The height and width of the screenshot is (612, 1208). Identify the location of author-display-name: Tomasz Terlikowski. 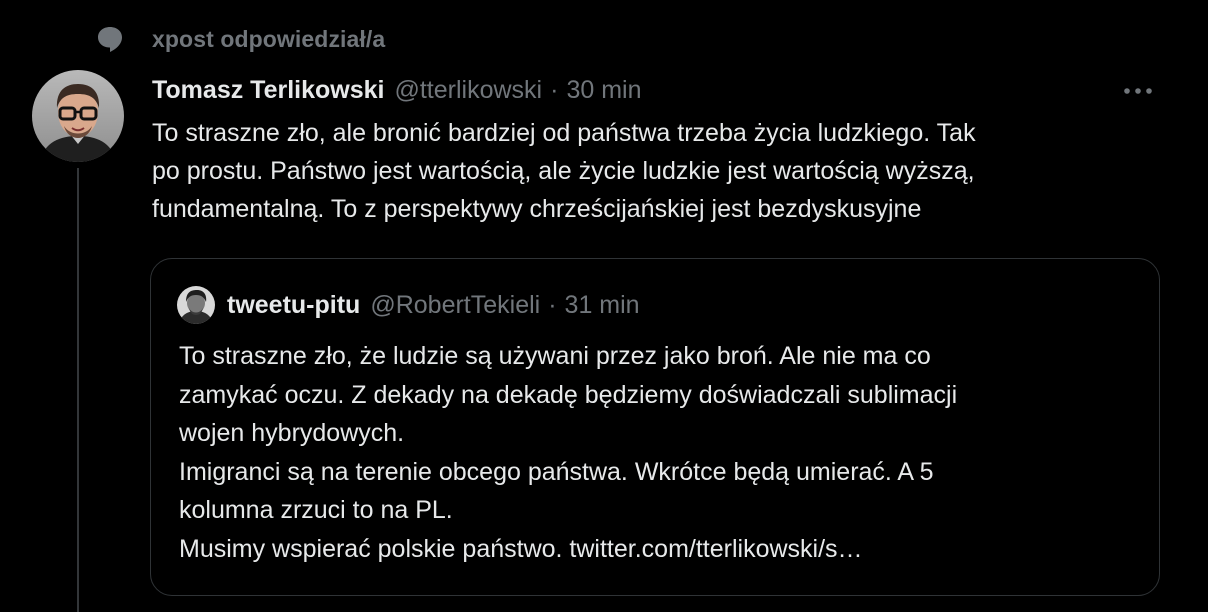
(268, 90).